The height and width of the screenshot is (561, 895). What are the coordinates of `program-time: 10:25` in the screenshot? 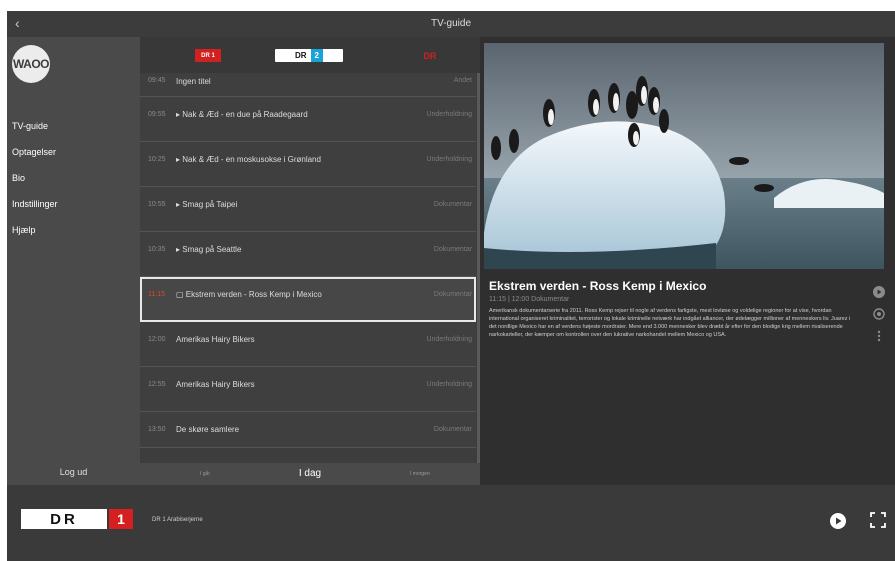 It's located at (157, 159).